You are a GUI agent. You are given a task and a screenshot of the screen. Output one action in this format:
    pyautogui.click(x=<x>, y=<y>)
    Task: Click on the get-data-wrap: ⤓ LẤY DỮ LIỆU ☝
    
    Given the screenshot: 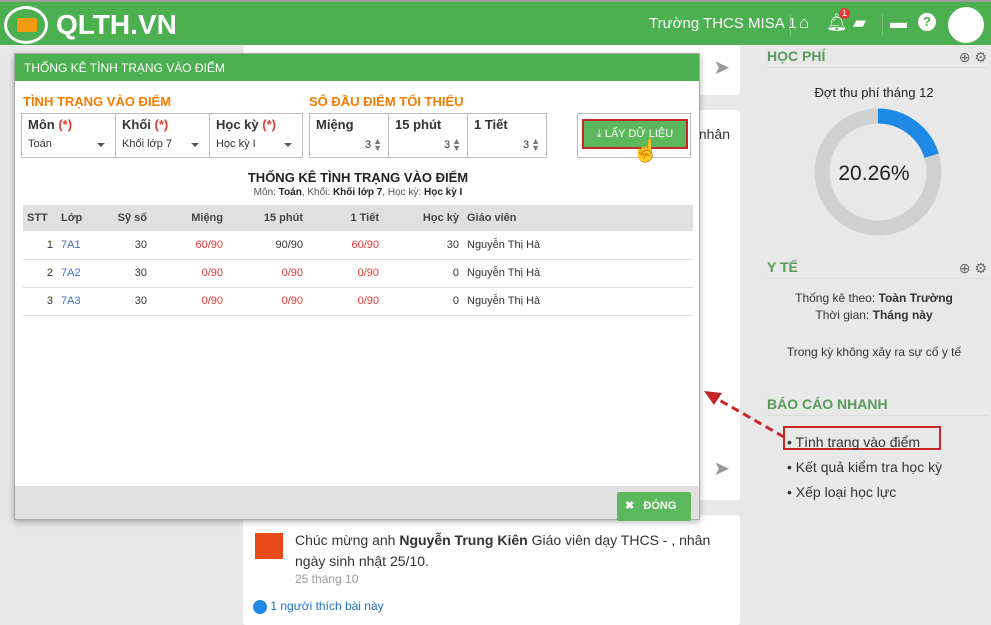 What is the action you would take?
    pyautogui.click(x=634, y=138)
    